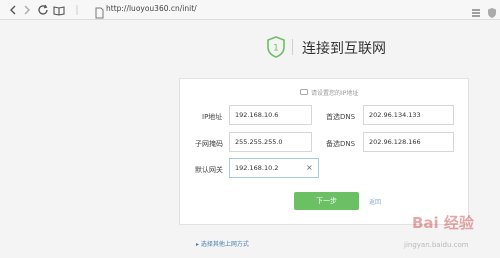  What do you see at coordinates (270, 142) in the screenshot?
I see `subnet-field: 255.255.255.0` at bounding box center [270, 142].